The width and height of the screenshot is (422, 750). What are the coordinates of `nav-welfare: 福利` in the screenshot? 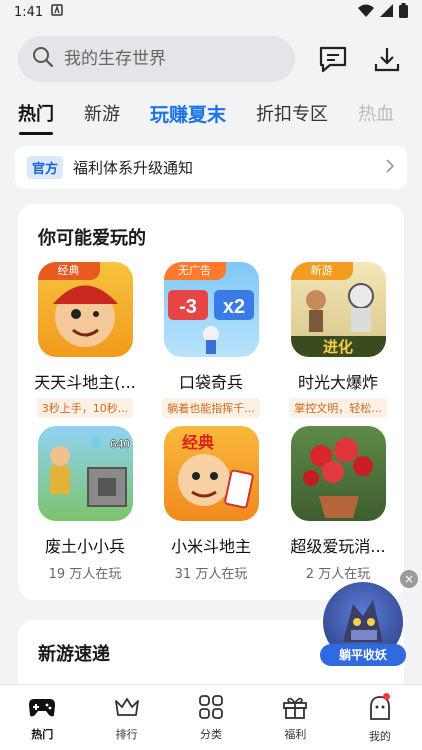 It's located at (295, 717).